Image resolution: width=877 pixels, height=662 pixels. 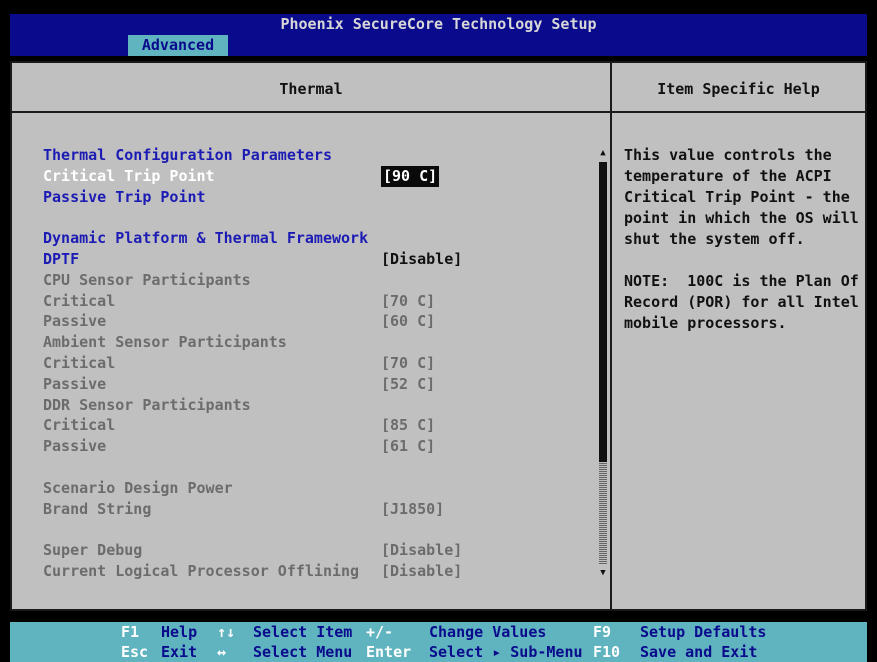 What do you see at coordinates (438, 24) in the screenshot?
I see `window-title: Phoenix SecureCore Technology Setup` at bounding box center [438, 24].